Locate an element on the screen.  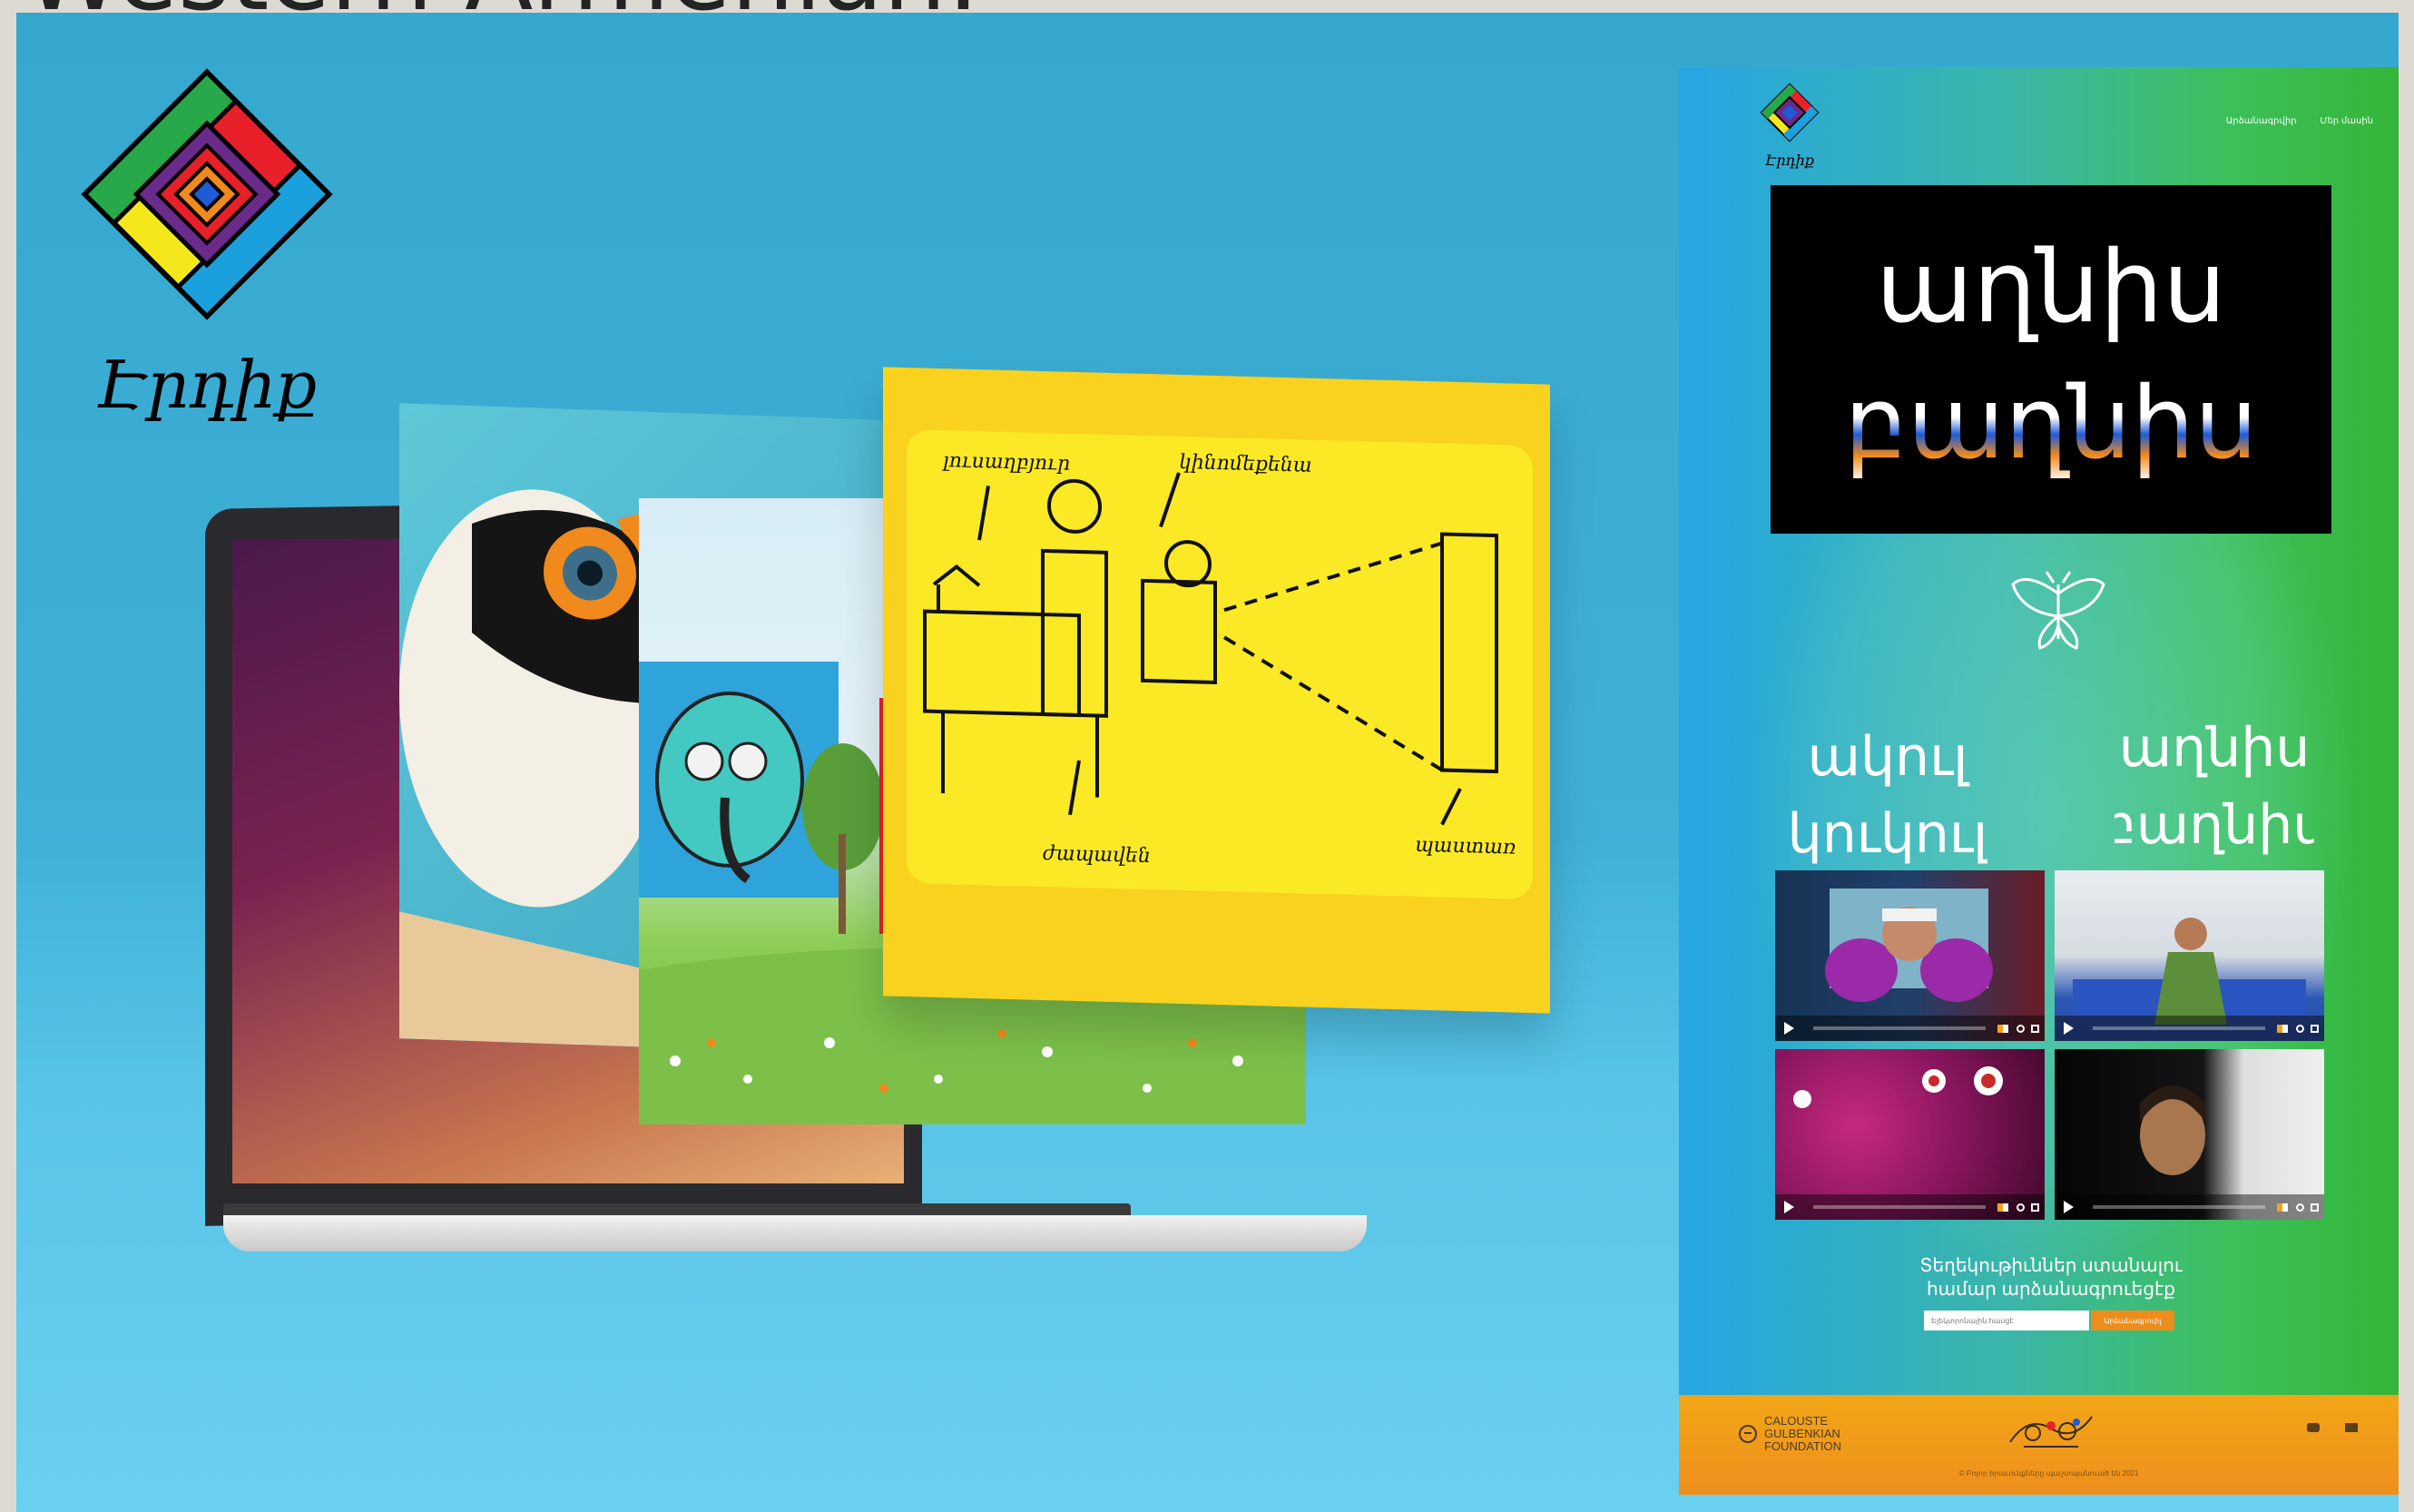
page-heading: Western Armenian: is located at coordinates (502, 6).